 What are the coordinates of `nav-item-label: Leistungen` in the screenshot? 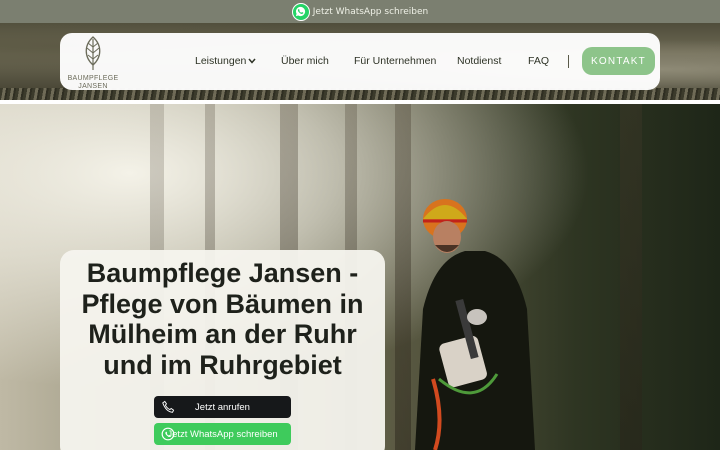 It's located at (221, 61).